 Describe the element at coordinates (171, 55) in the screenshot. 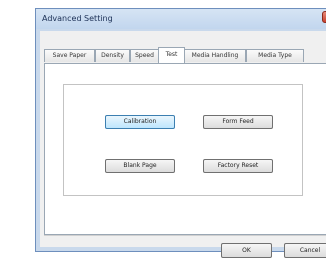

I see `tab-test: Test` at that location.